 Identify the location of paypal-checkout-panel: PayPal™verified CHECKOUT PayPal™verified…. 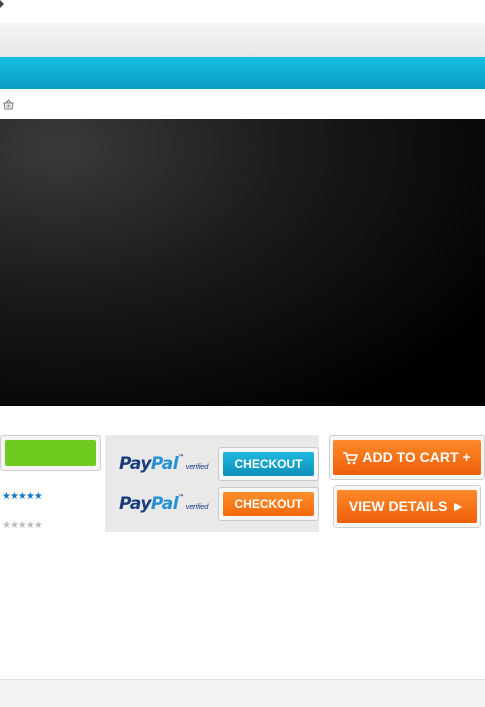
(212, 483).